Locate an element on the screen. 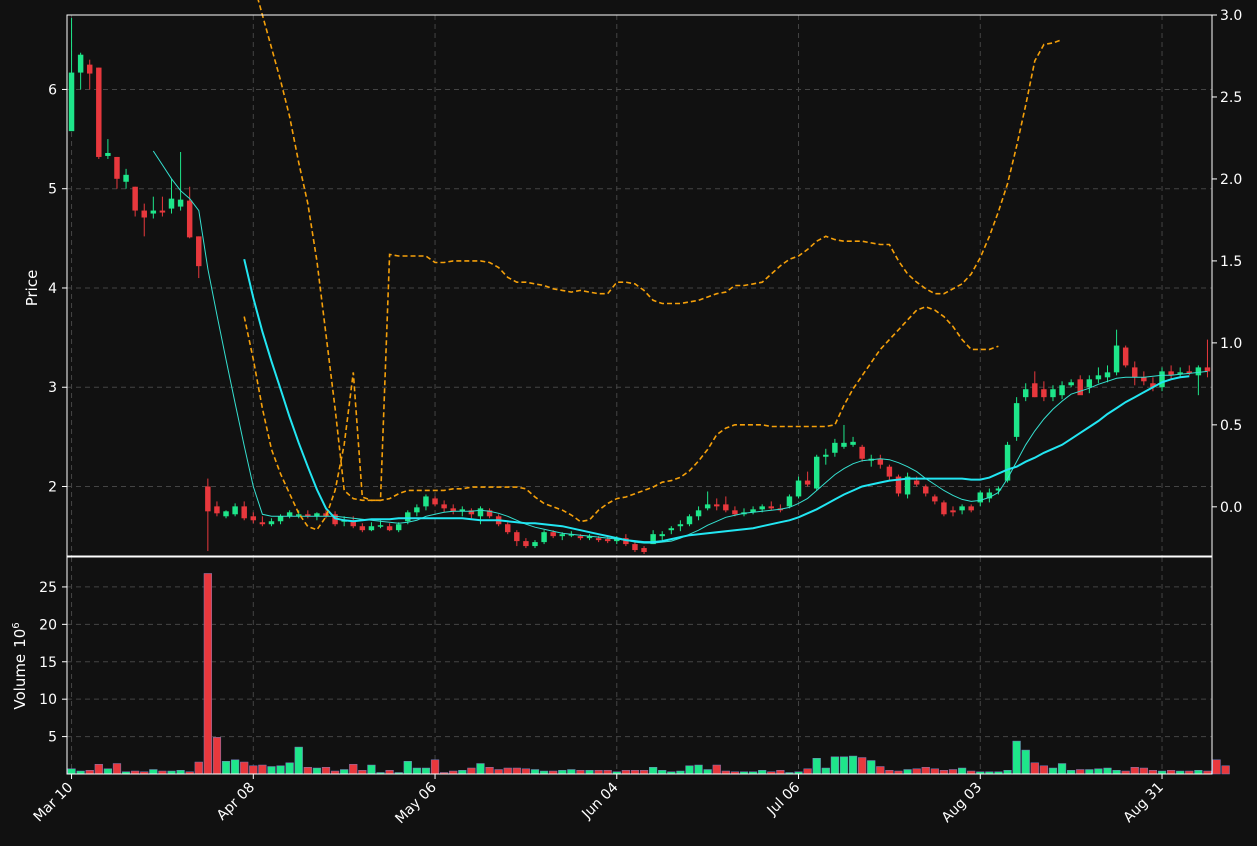 The width and height of the screenshot is (1257, 846). x-tick-label: Jul 06 is located at coordinates (784, 799).